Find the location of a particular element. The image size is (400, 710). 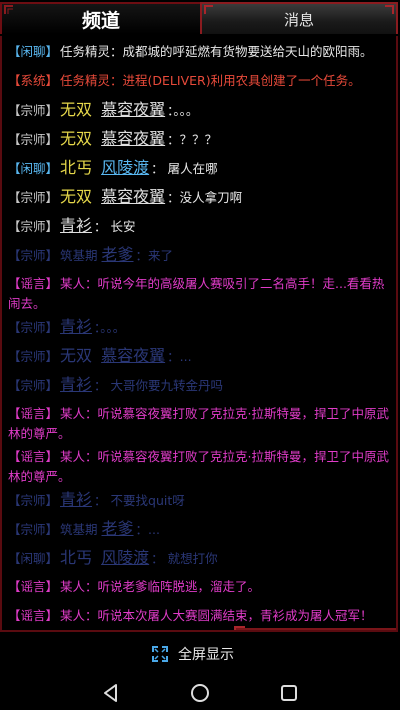

chat-message: 【宗师】 无双 慕容夜翼：？？？ is located at coordinates (201, 141).